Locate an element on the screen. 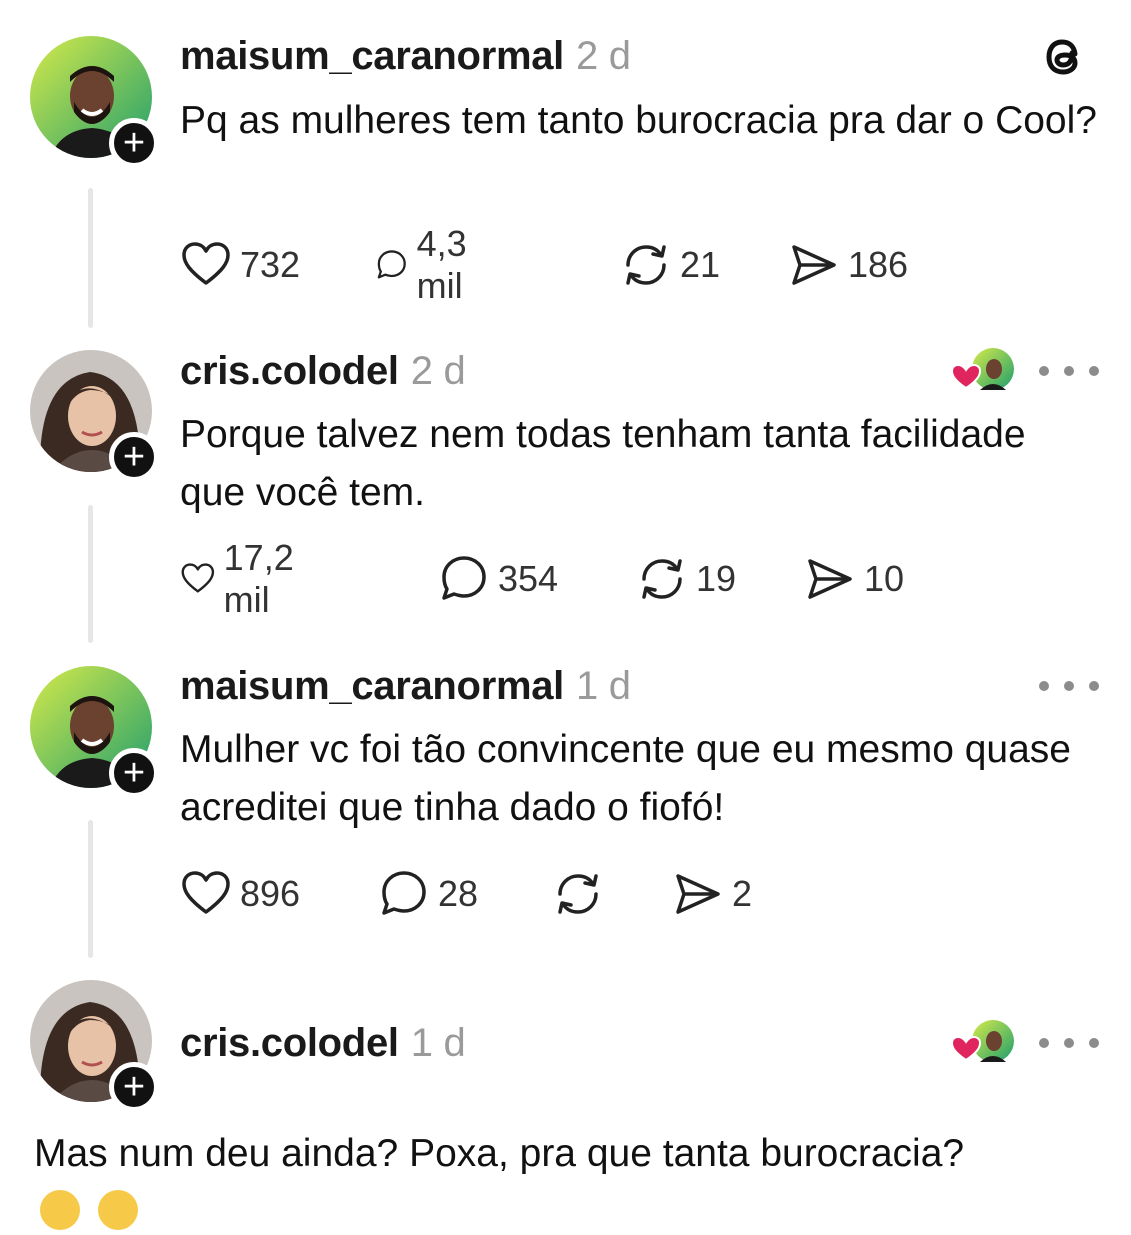  post-header: cris.colodel 2 d is located at coordinates (323, 371).